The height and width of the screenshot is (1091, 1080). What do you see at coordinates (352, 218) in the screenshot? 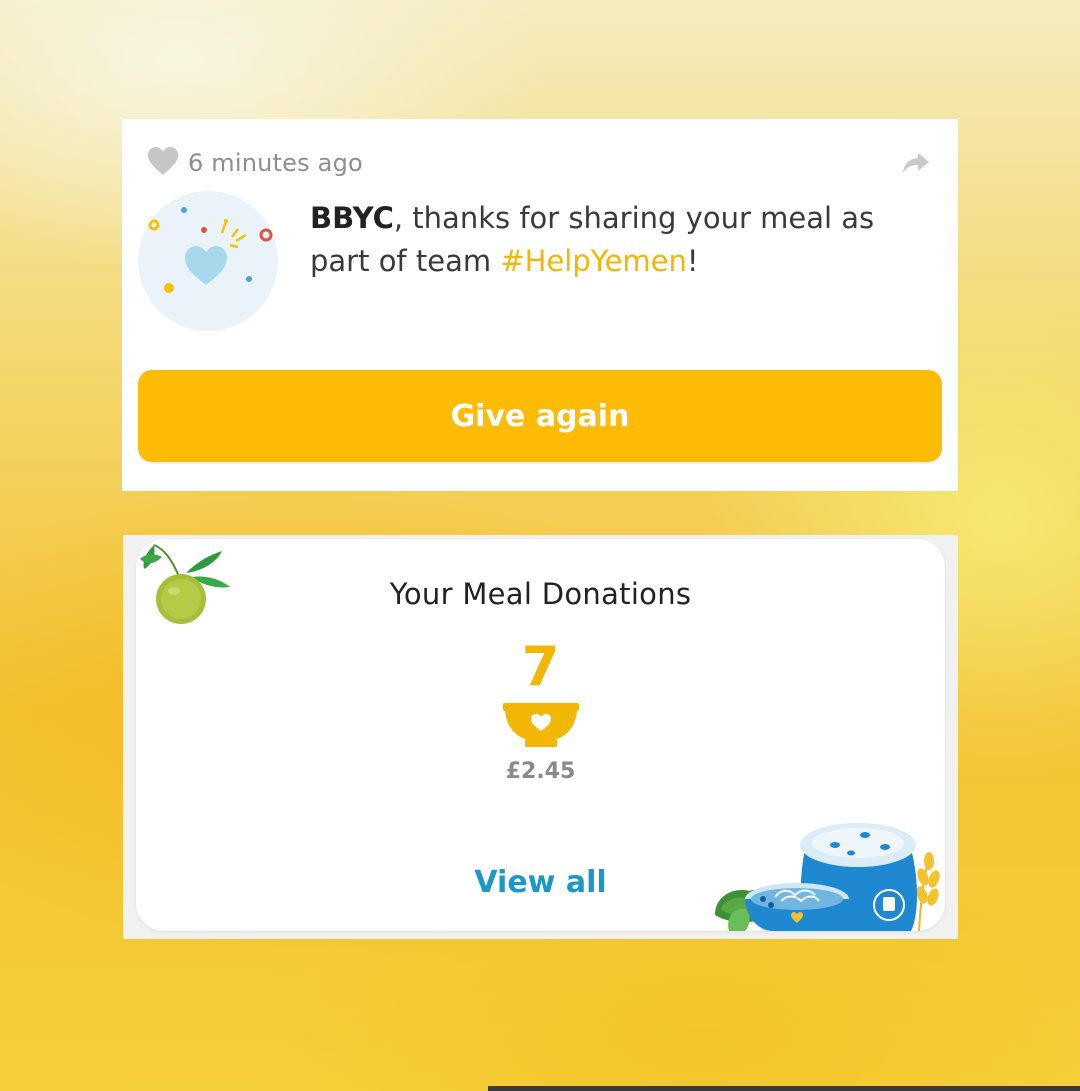
I see `user-name: BBYC` at bounding box center [352, 218].